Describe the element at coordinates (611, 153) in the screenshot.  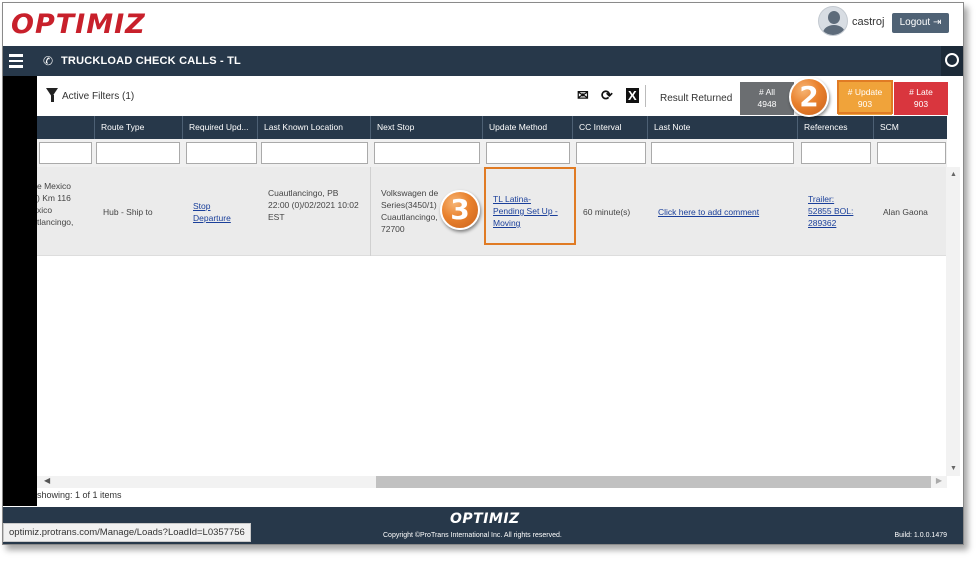
I see `filter-input-cc-interval` at that location.